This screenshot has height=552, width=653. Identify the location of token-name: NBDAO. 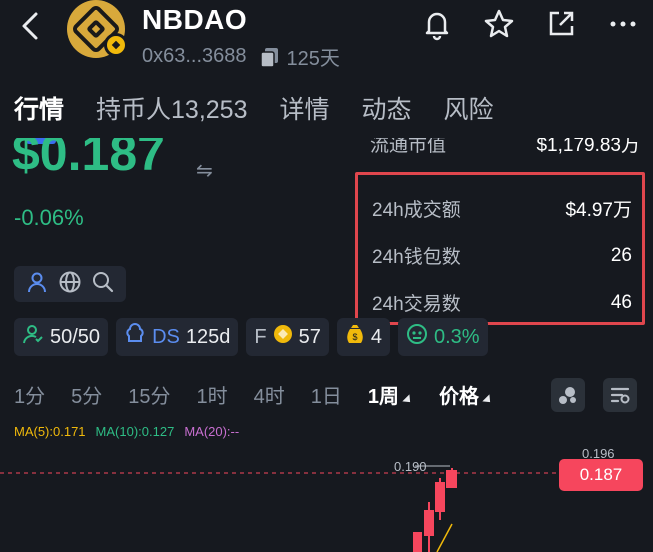
(195, 19).